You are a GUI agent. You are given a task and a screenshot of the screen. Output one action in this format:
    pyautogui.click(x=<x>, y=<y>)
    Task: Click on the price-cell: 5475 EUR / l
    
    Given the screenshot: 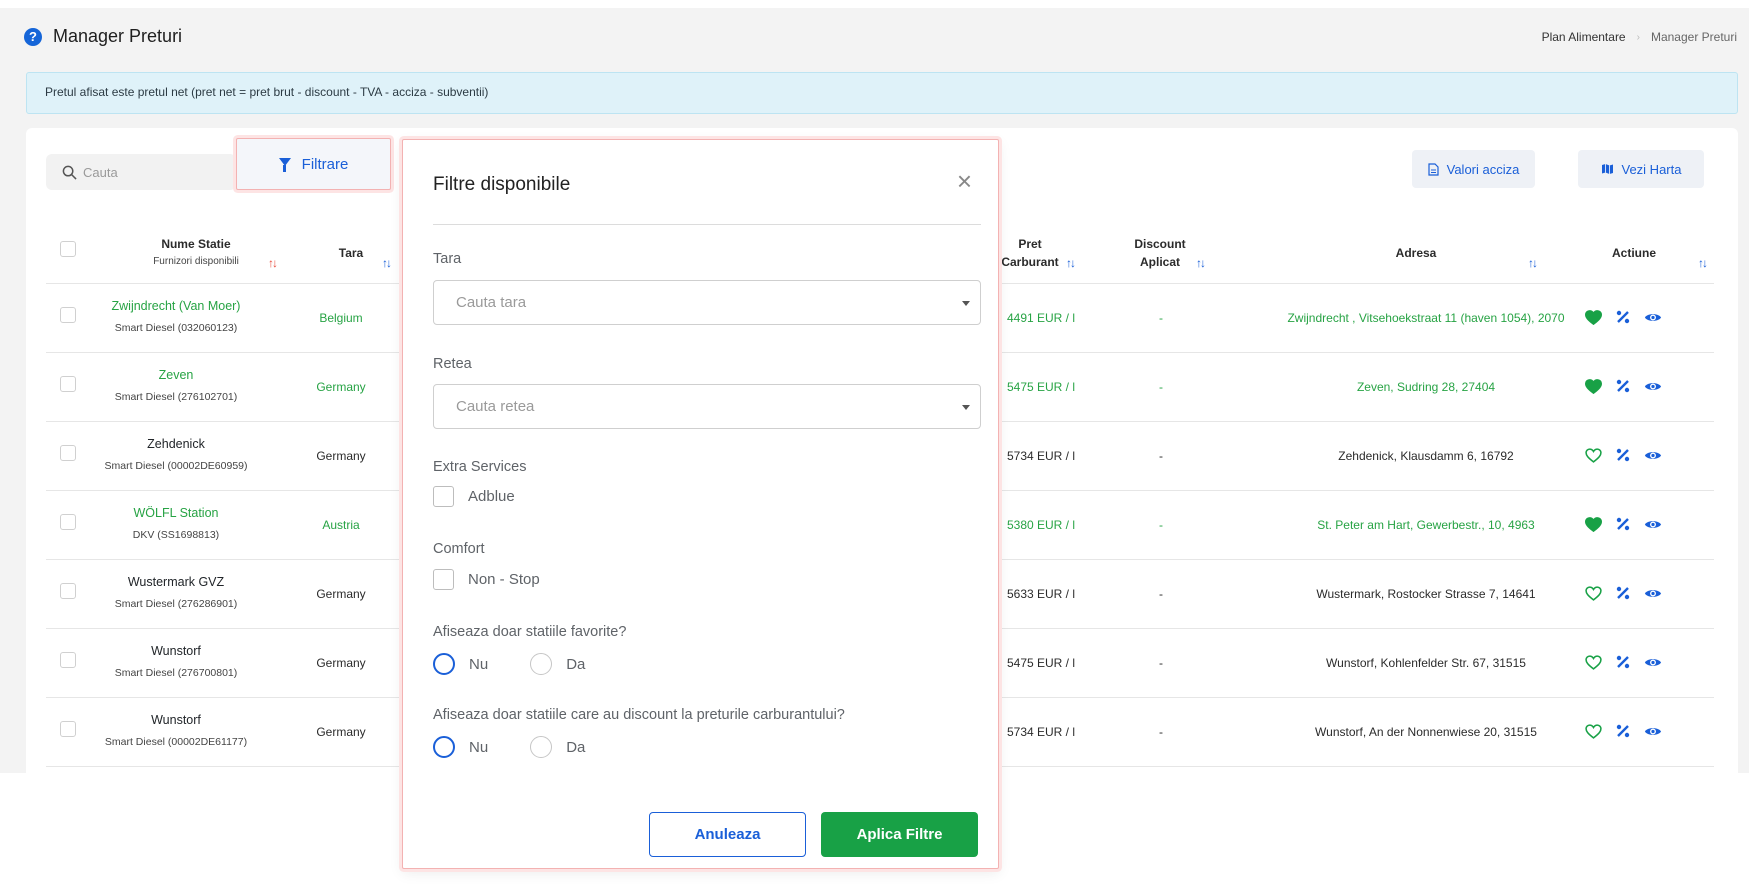 What is the action you would take?
    pyautogui.click(x=1041, y=663)
    